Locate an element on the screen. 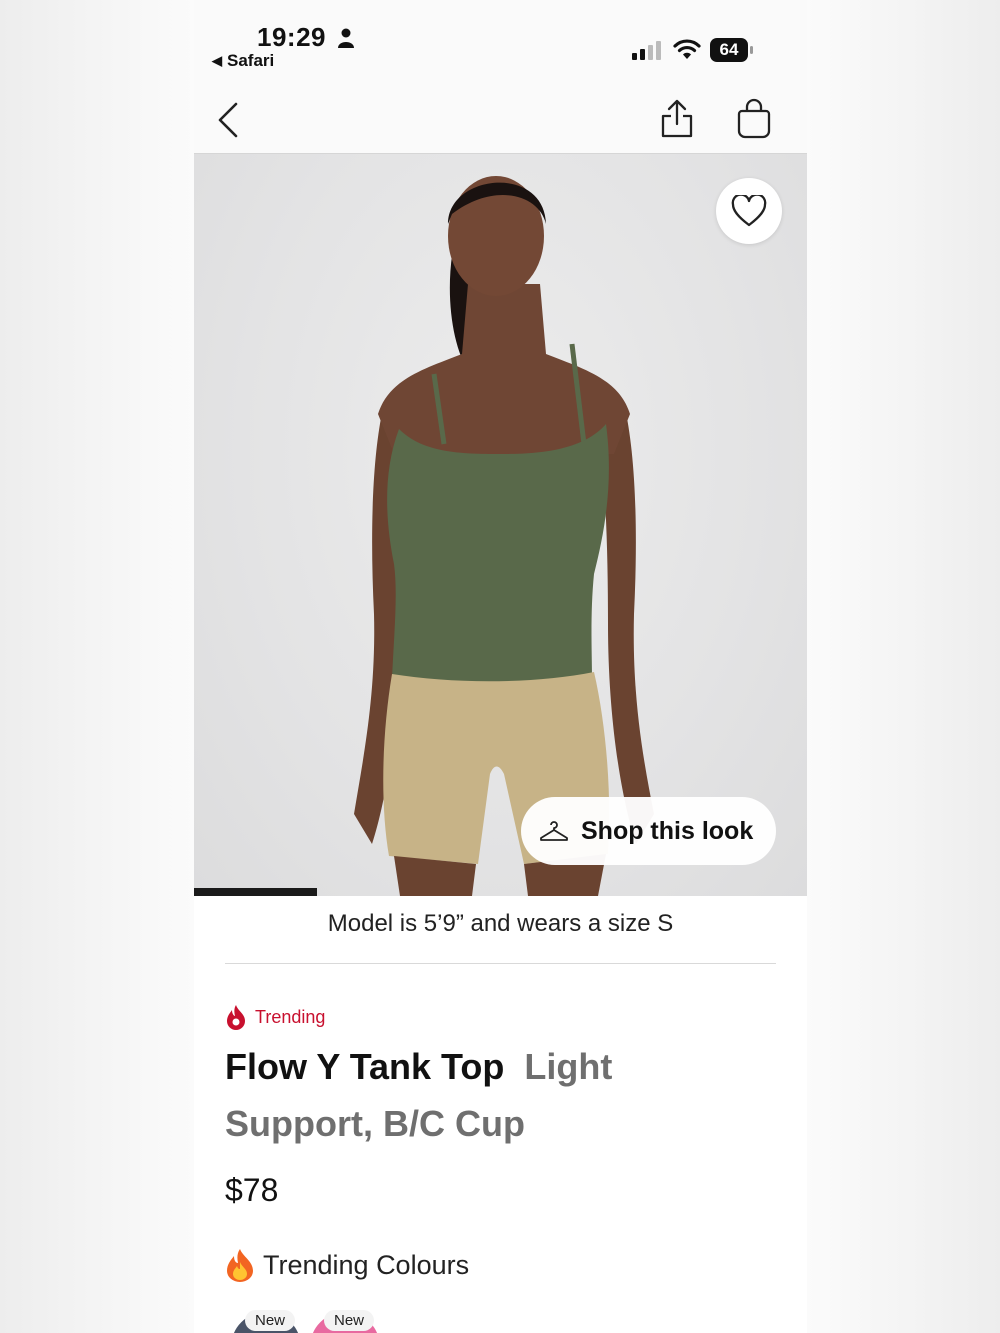 The image size is (1000, 1333). trending-colours-heading: Trending Colours is located at coordinates (347, 1265).